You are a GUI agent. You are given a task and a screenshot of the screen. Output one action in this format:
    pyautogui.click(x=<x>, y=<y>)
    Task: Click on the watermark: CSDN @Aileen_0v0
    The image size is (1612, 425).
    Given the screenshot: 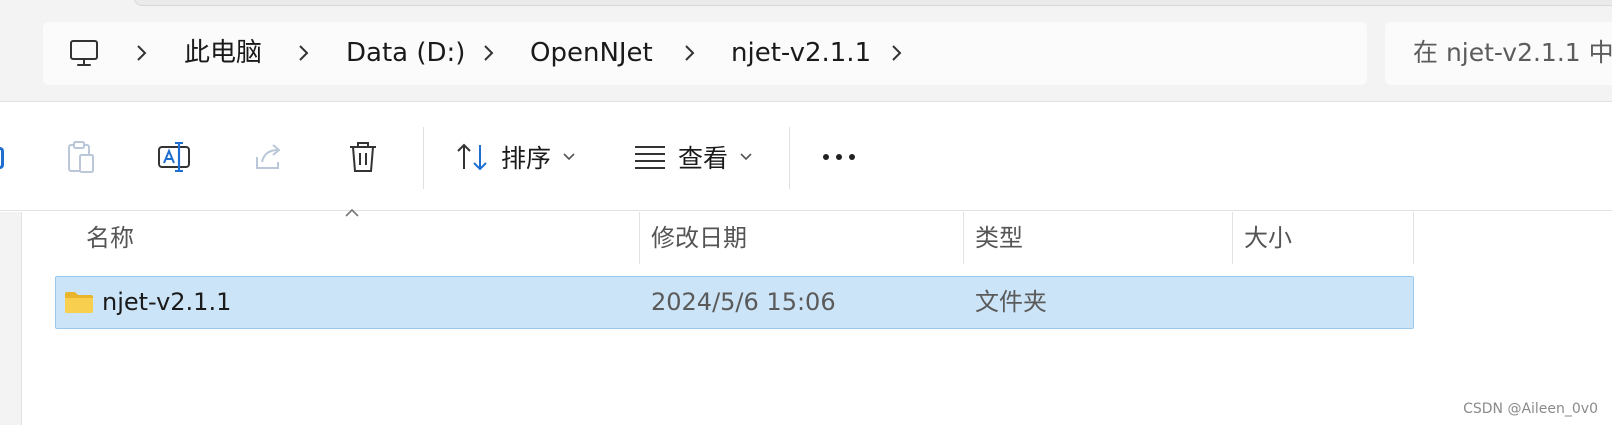 What is the action you would take?
    pyautogui.click(x=1530, y=409)
    